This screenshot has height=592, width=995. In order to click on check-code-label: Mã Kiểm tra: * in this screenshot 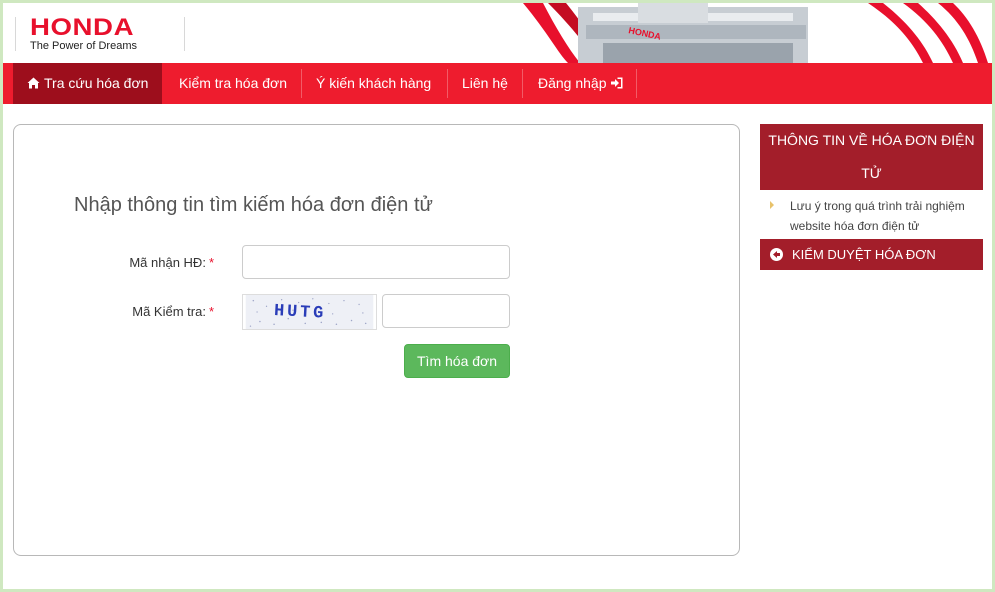, I will do `click(173, 311)`.